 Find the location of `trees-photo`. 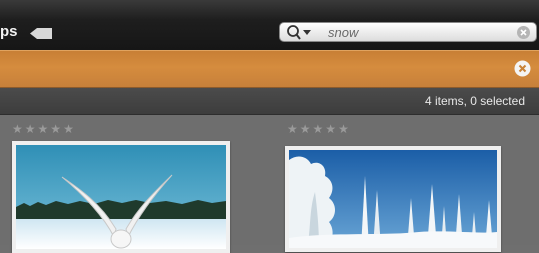

trees-photo is located at coordinates (393, 199).